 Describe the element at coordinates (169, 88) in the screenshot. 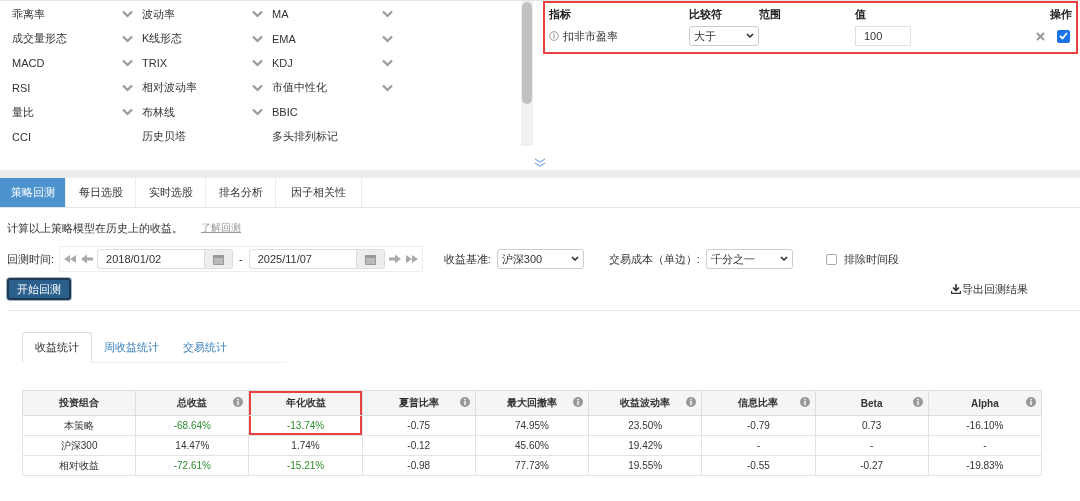

I see `indicator-item: 相对波动率` at that location.